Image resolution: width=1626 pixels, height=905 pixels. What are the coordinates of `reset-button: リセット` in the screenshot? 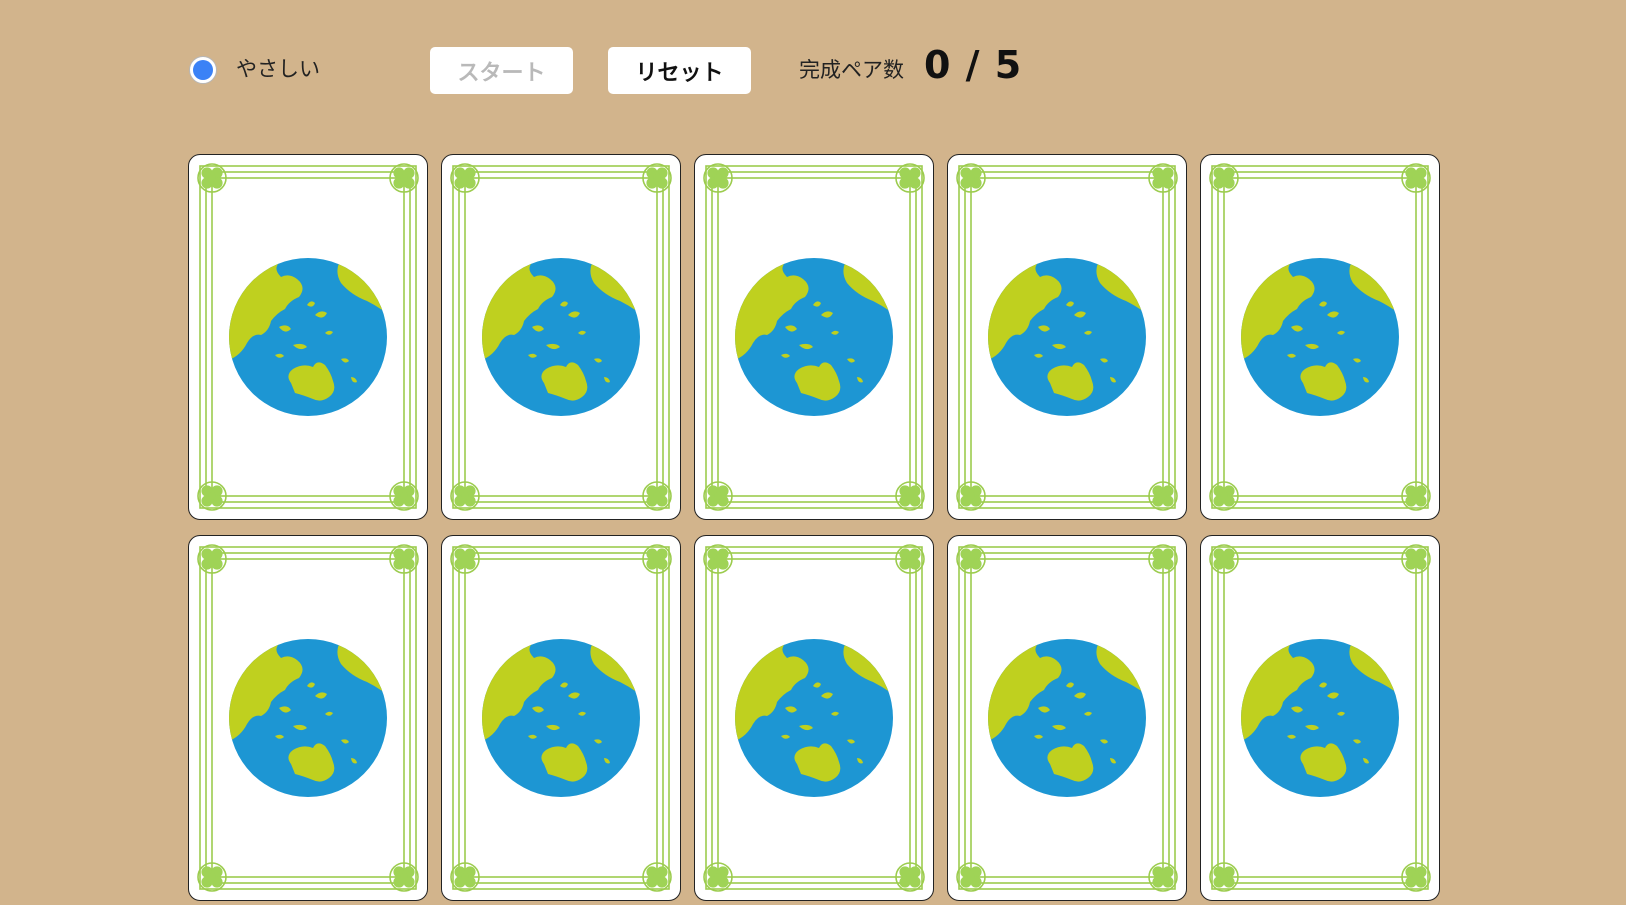 It's located at (679, 70).